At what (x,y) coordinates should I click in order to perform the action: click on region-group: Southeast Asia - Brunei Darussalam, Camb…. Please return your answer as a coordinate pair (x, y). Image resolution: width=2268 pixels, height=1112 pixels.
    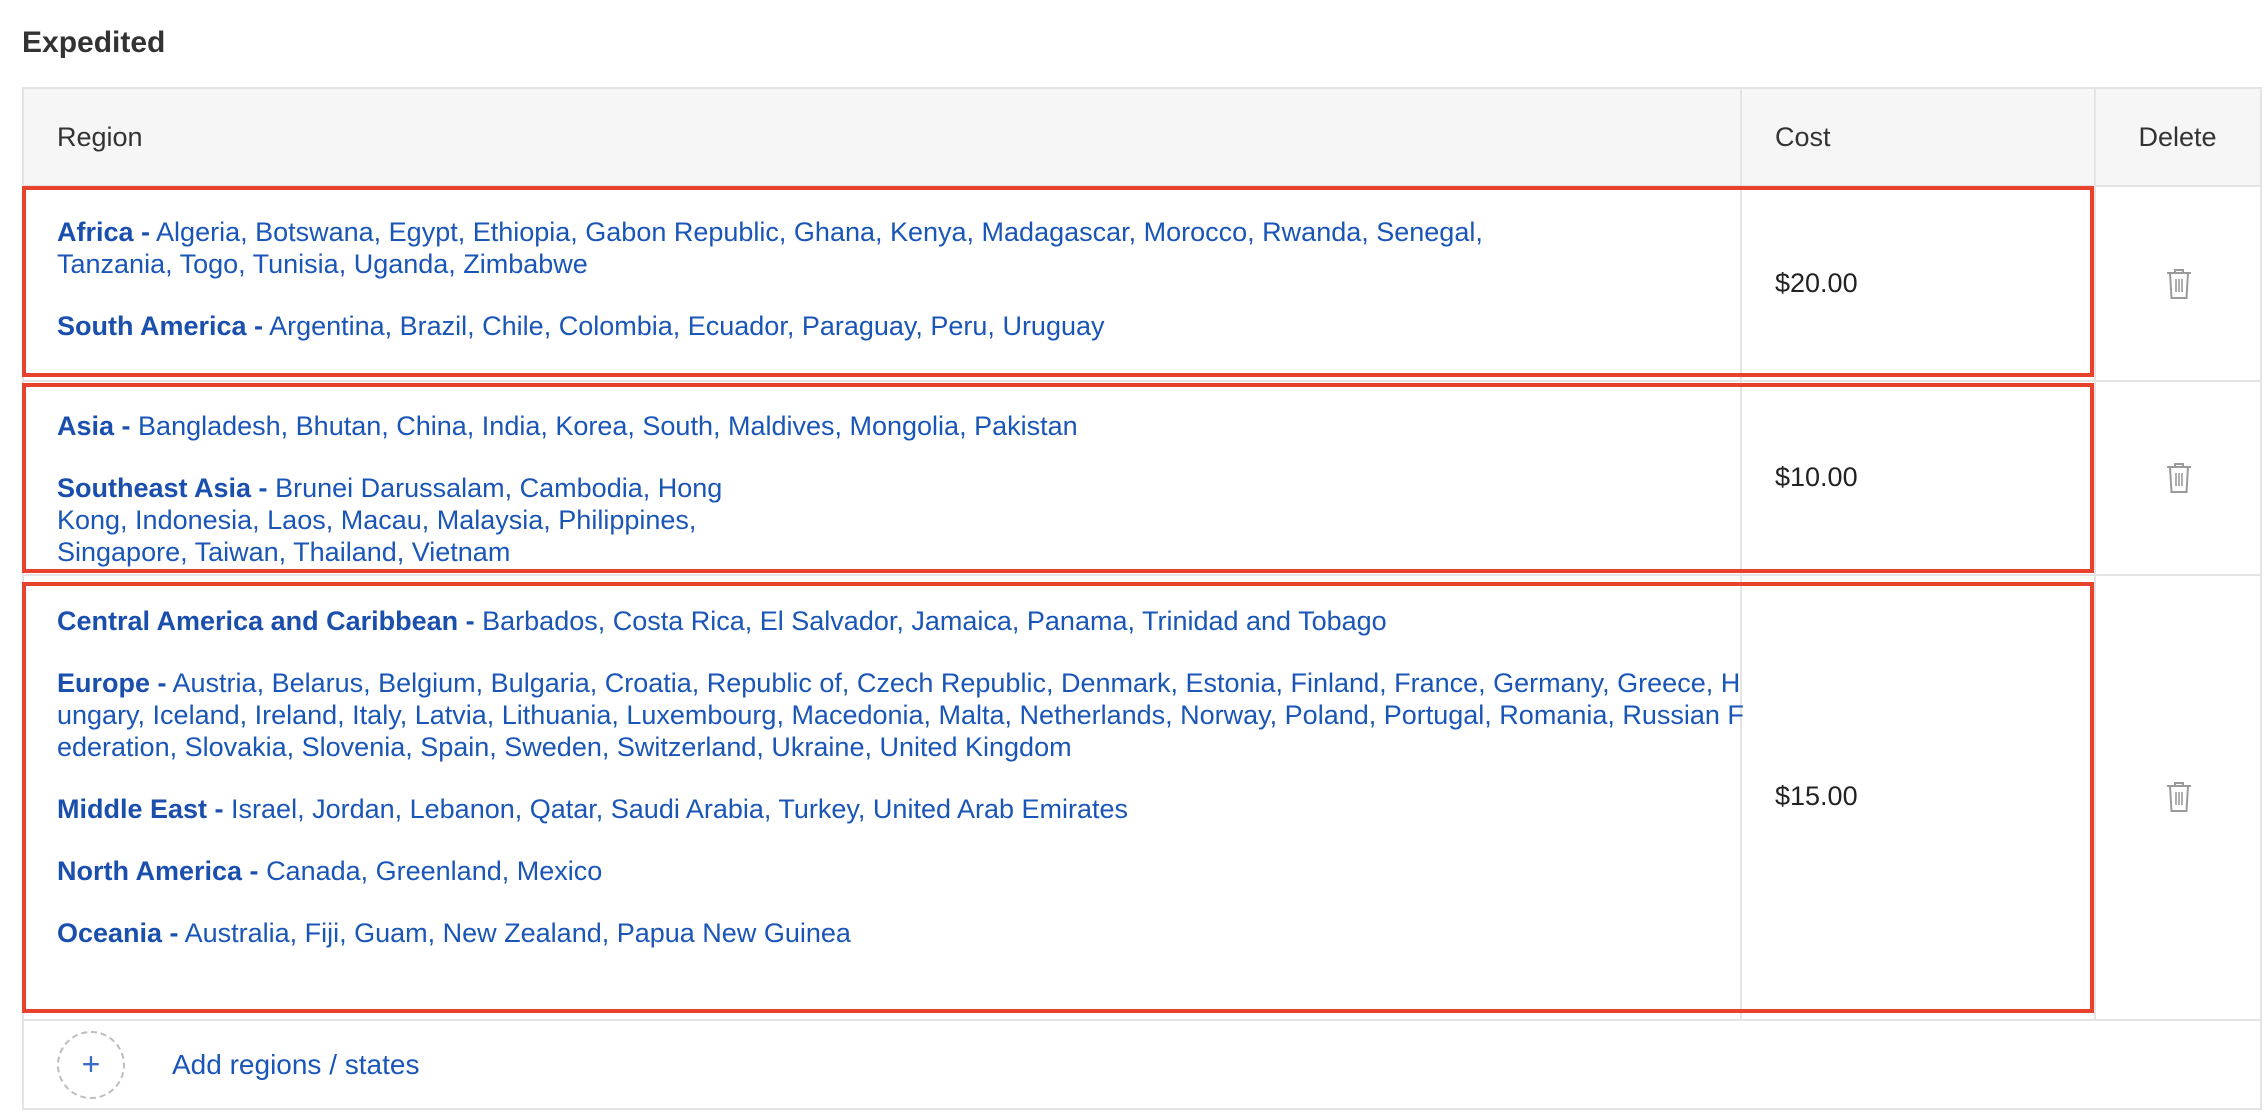
    Looking at the image, I should click on (417, 520).